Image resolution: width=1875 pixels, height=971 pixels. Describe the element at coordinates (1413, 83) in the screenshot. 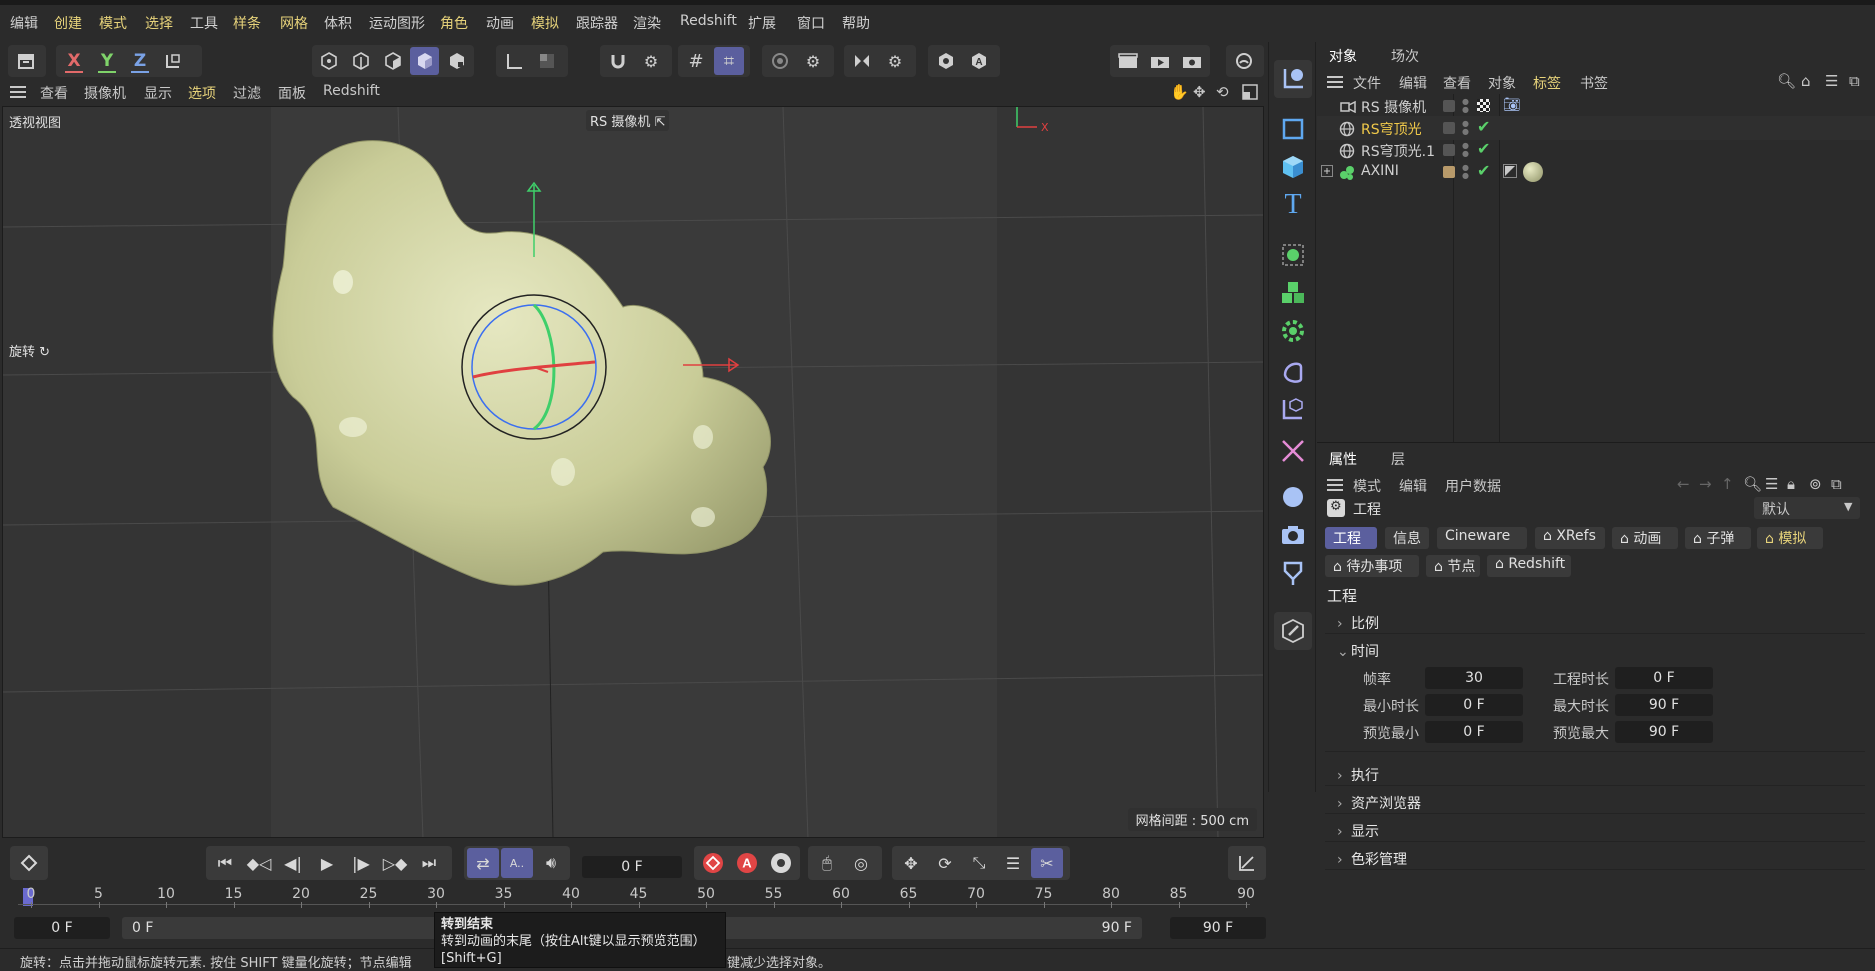

I see `object-manager-menu-item: 编辑` at that location.